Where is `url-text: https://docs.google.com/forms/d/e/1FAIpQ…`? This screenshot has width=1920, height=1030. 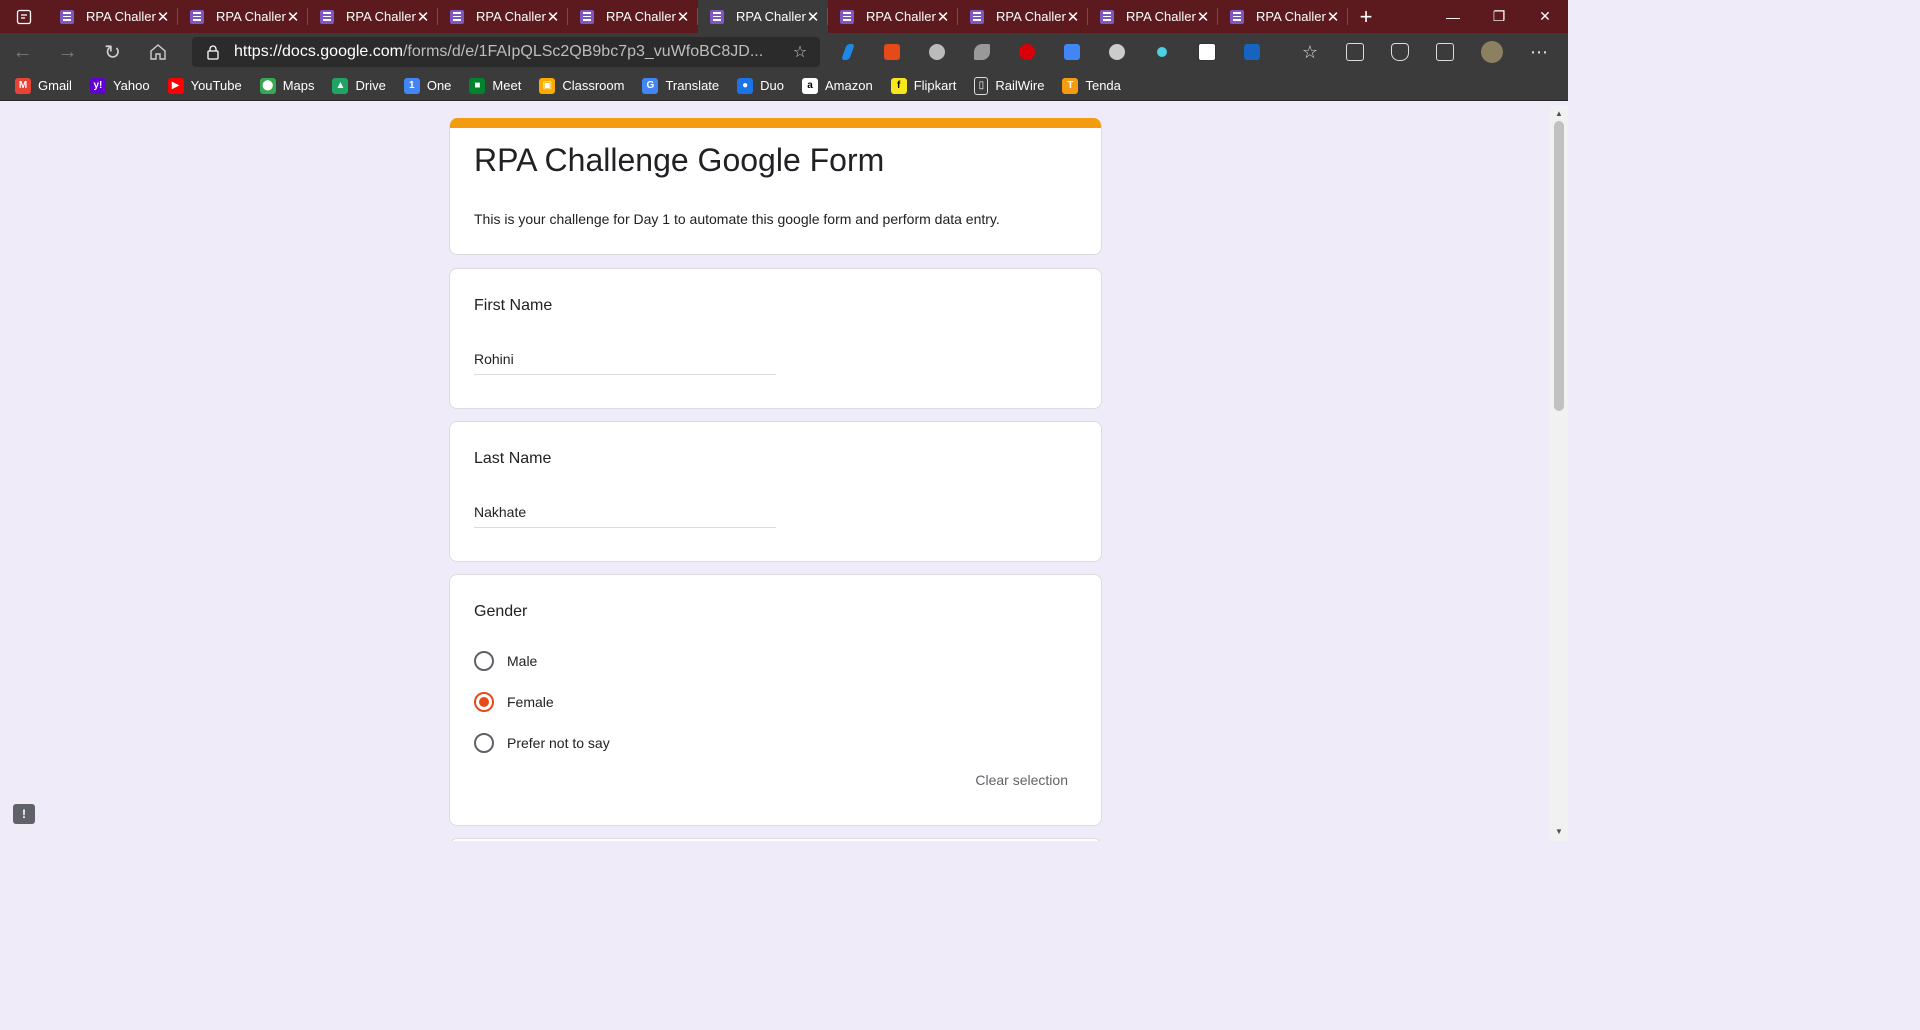
url-text: https://docs.google.com/forms/d/e/1FAIpQ… is located at coordinates (507, 52).